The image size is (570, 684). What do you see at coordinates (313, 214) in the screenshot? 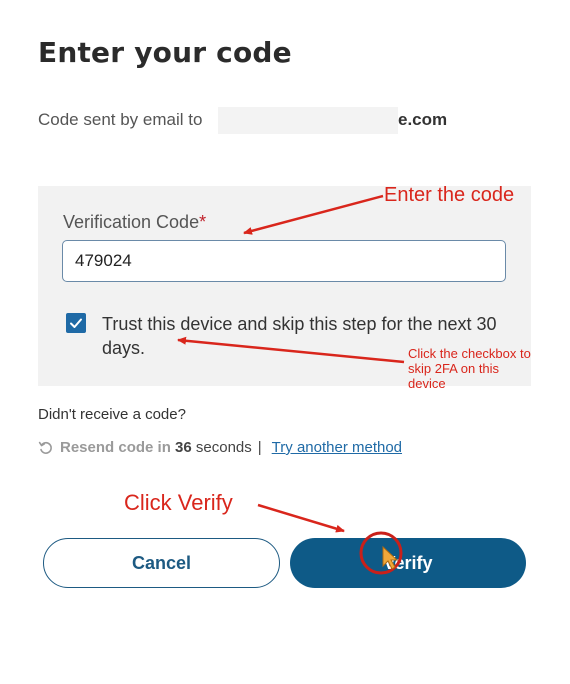
I see `arrow-enter-code` at bounding box center [313, 214].